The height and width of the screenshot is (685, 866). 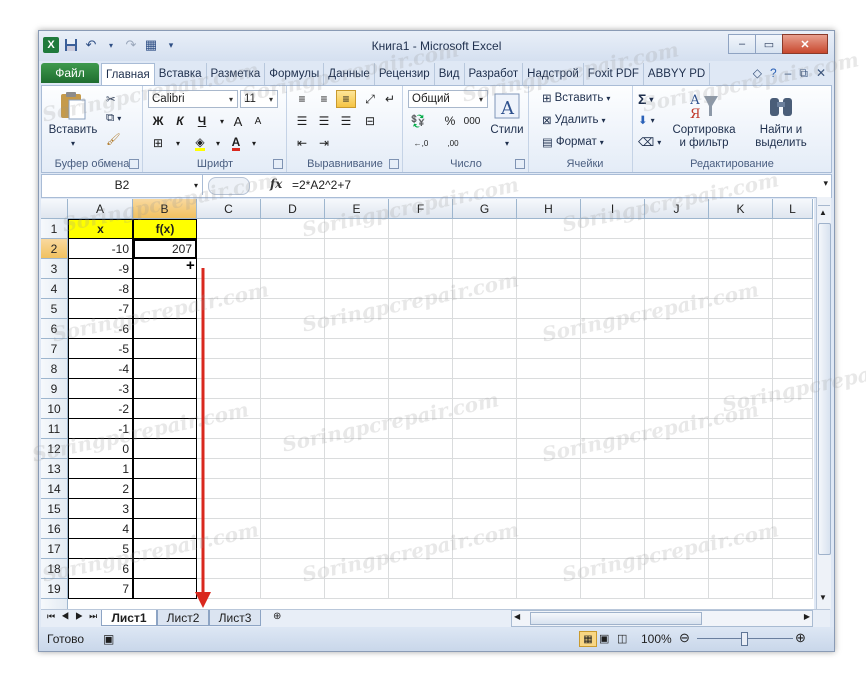 What do you see at coordinates (165, 569) in the screenshot?
I see `cell-b18` at bounding box center [165, 569].